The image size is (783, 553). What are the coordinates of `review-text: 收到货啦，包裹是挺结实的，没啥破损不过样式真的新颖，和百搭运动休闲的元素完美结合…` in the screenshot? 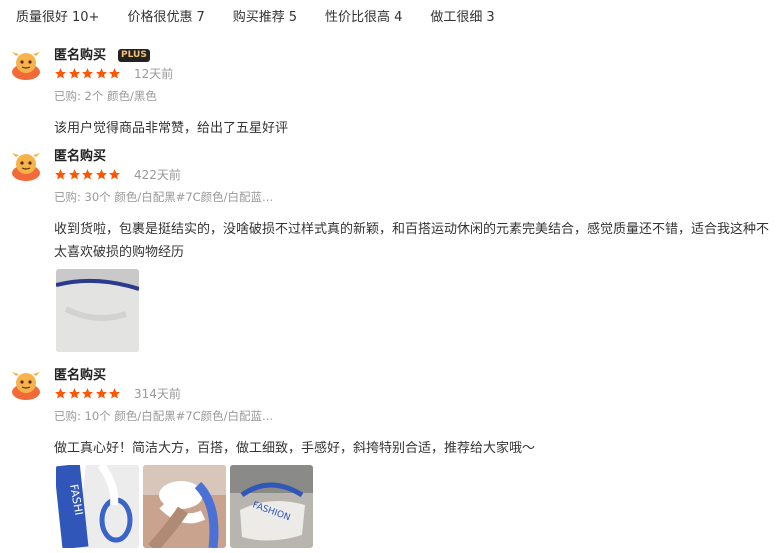 It's located at (412, 241).